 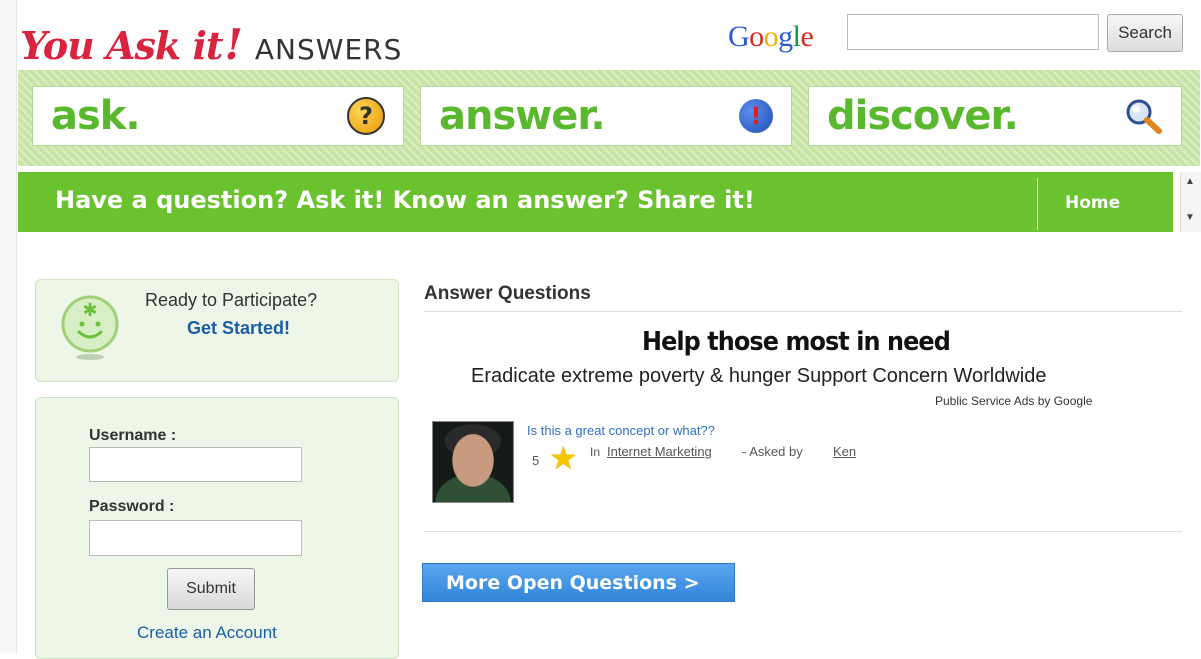 What do you see at coordinates (328, 49) in the screenshot?
I see `logo-subtitle: ANSWERS` at bounding box center [328, 49].